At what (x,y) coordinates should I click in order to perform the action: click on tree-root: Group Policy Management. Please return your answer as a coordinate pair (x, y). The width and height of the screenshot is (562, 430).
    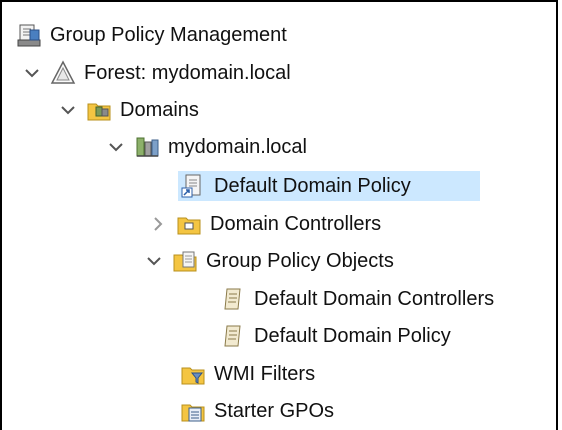
    Looking at the image, I should click on (151, 35).